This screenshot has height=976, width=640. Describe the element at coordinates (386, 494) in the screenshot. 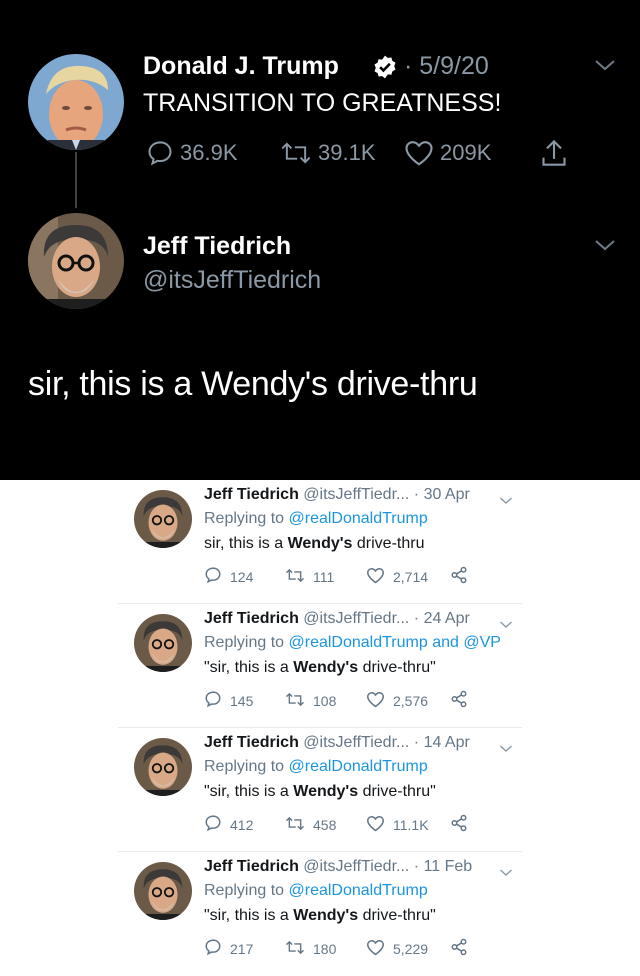

I see `tweet-handle-date: @itsJeffTiedr... · 30 Apr` at that location.